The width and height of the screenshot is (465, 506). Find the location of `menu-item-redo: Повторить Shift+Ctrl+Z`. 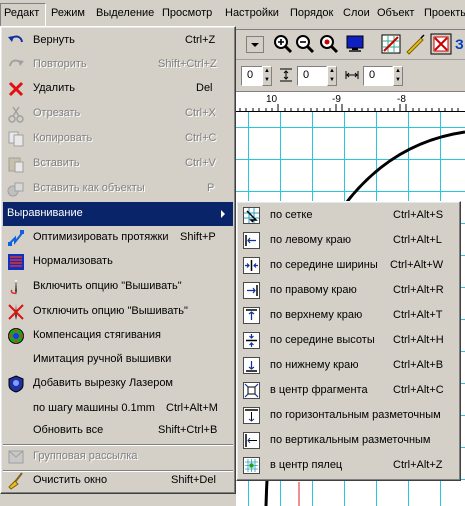

menu-item-redo: Повторить Shift+Ctrl+Z is located at coordinates (118, 65).